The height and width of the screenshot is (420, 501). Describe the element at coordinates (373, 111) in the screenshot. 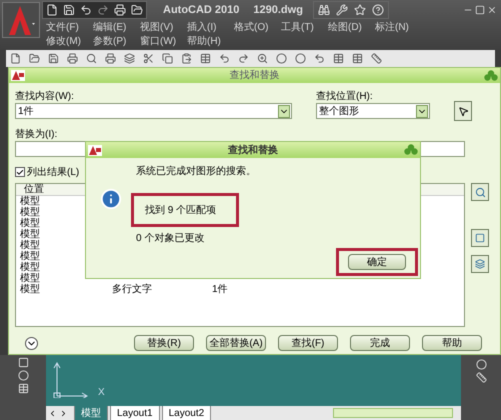

I see `where-combo: 整个图形` at that location.